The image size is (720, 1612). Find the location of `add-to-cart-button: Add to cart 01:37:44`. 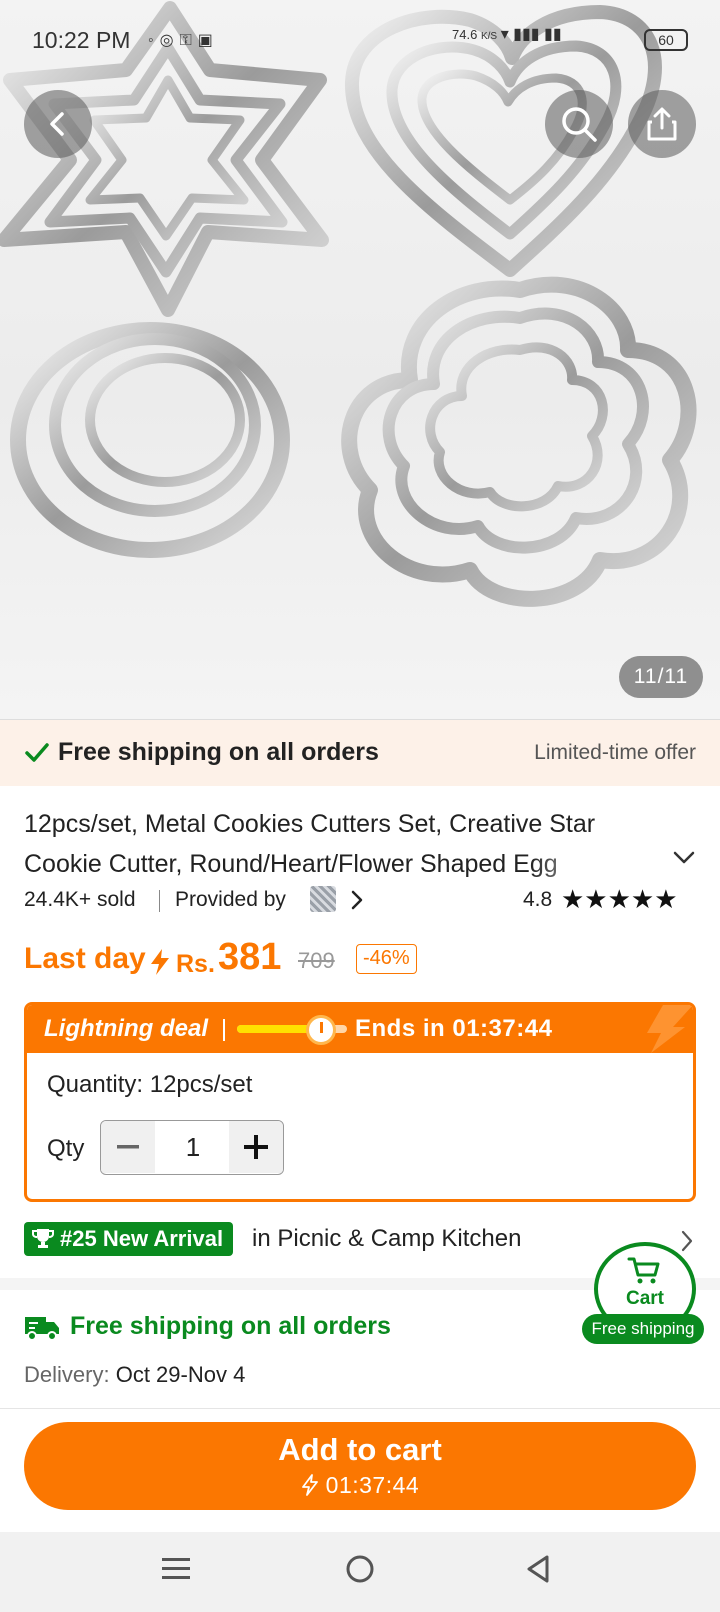

add-to-cart-button: Add to cart 01:37:44 is located at coordinates (360, 1466).